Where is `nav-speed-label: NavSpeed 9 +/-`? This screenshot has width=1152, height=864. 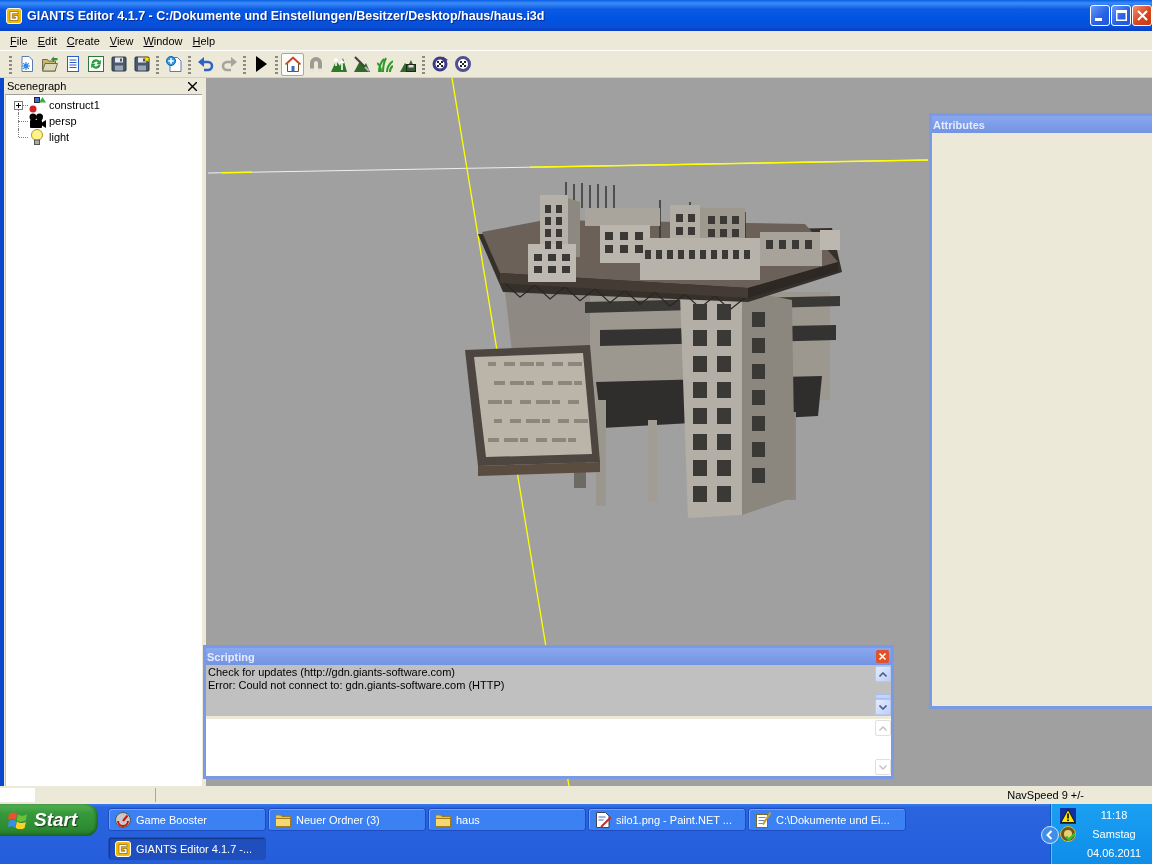
nav-speed-label: NavSpeed 9 +/- is located at coordinates (1045, 795).